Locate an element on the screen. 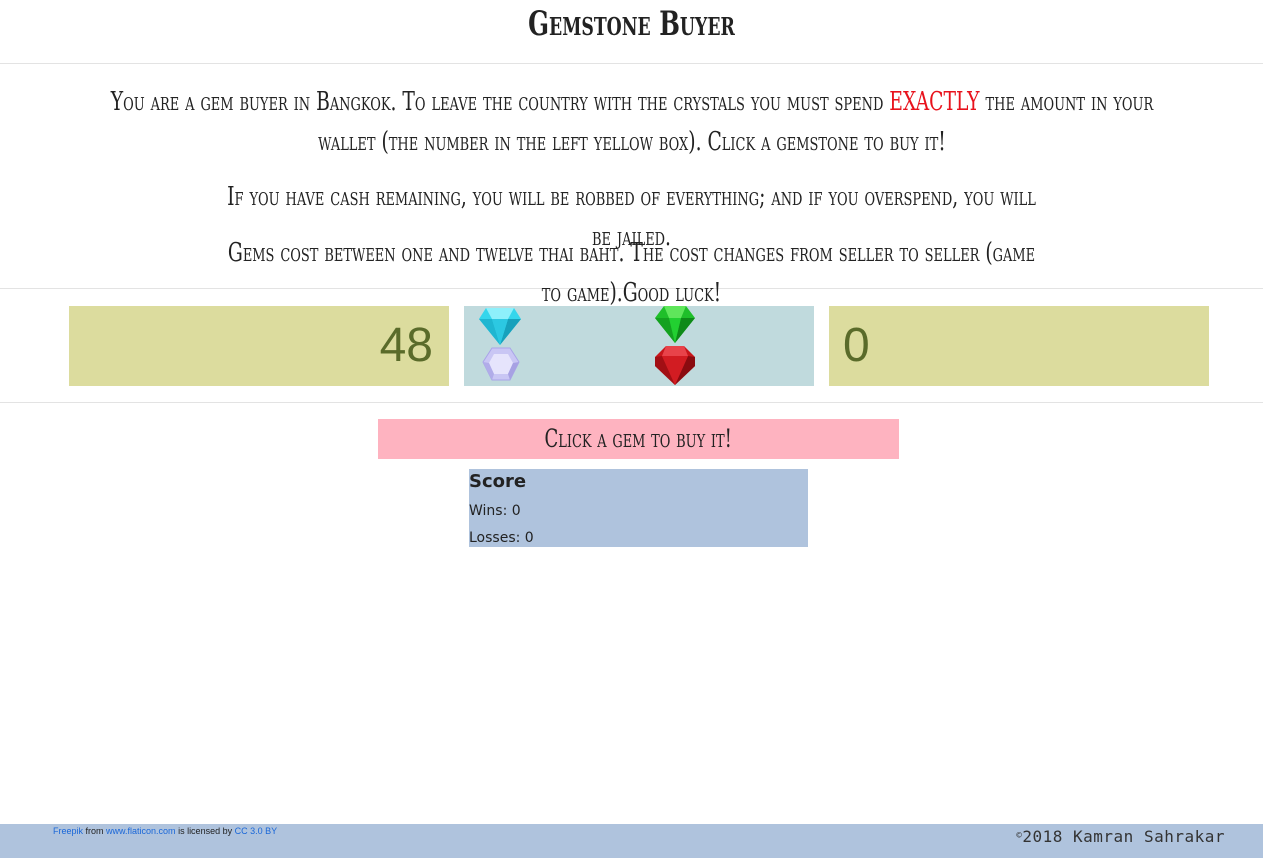 This screenshot has height=858, width=1263. status-message-bar: Click a gem to buy it! is located at coordinates (638, 439).